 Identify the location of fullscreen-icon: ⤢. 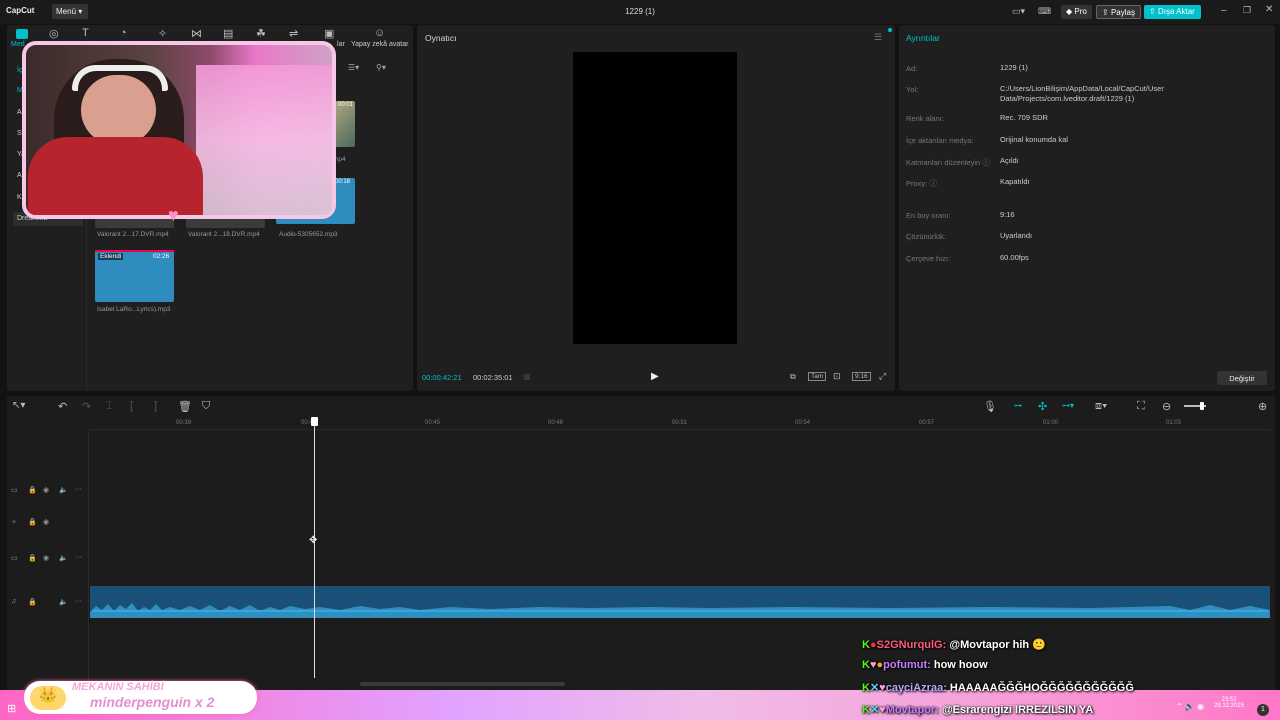
(882, 376).